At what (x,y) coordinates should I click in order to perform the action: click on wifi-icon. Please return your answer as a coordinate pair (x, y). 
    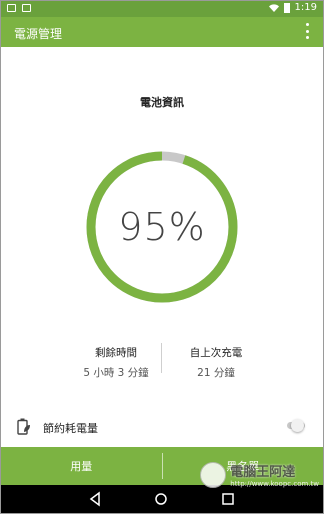
    Looking at the image, I should click on (273, 7).